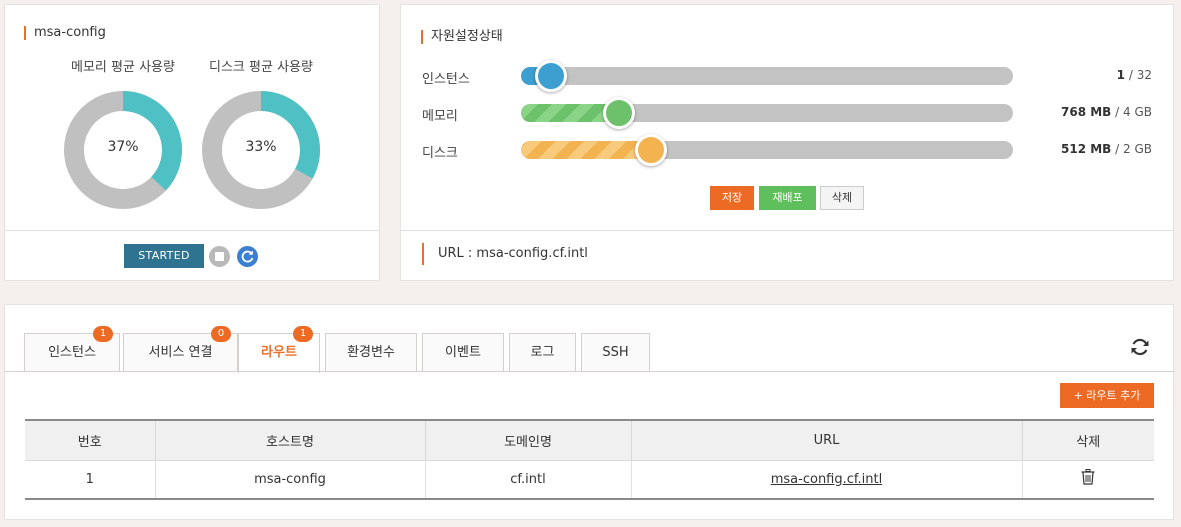 Image resolution: width=1181 pixels, height=527 pixels. What do you see at coordinates (1134, 75) in the screenshot?
I see `instances-value: 1 / 32` at bounding box center [1134, 75].